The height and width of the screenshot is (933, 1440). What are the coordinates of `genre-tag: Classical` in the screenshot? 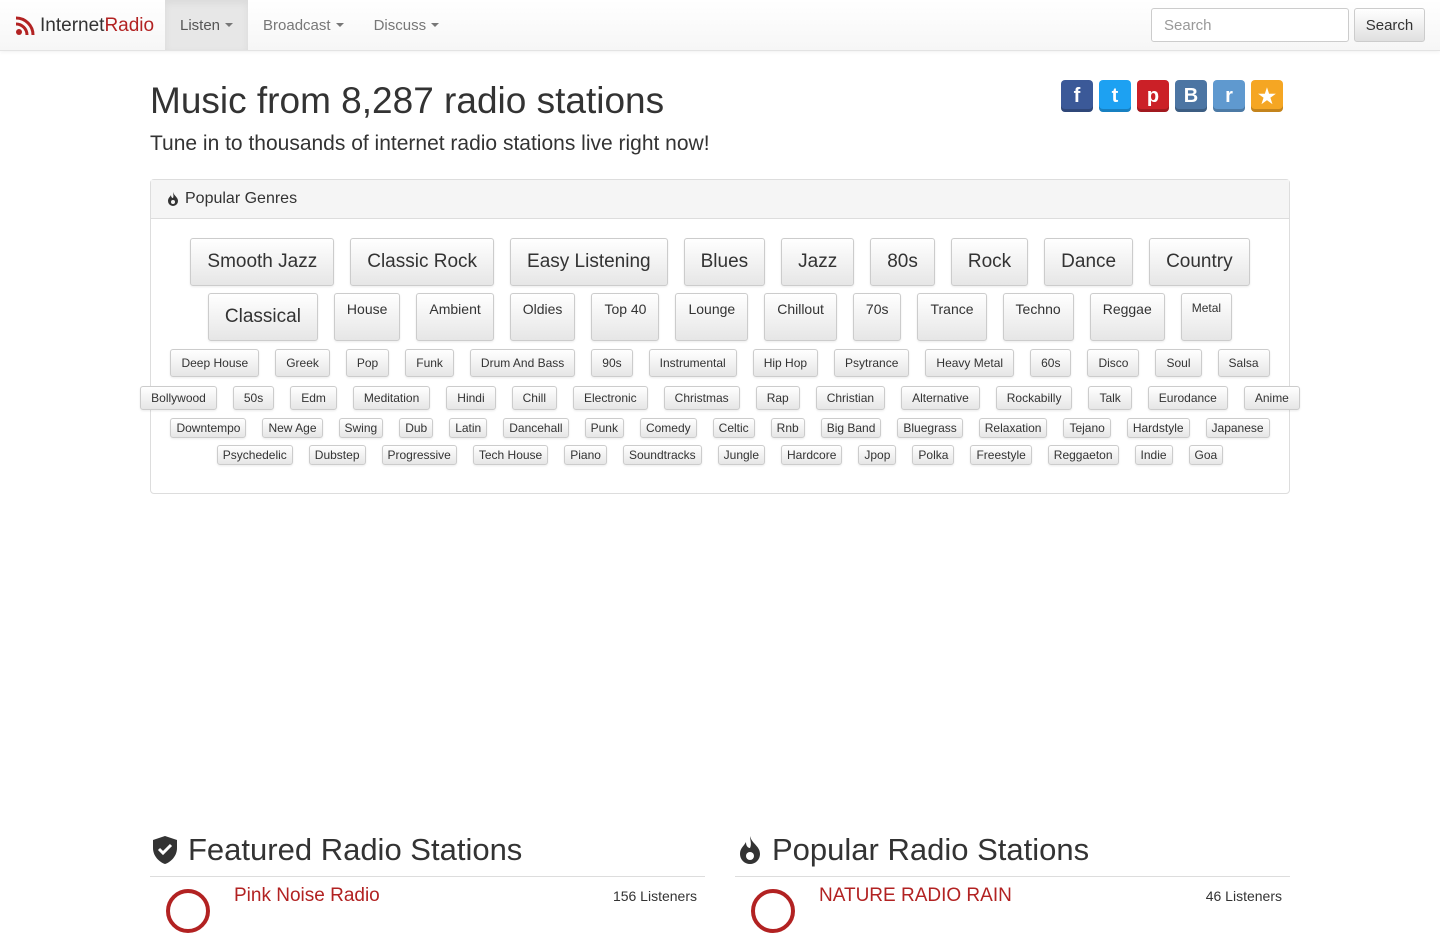 It's located at (262, 317).